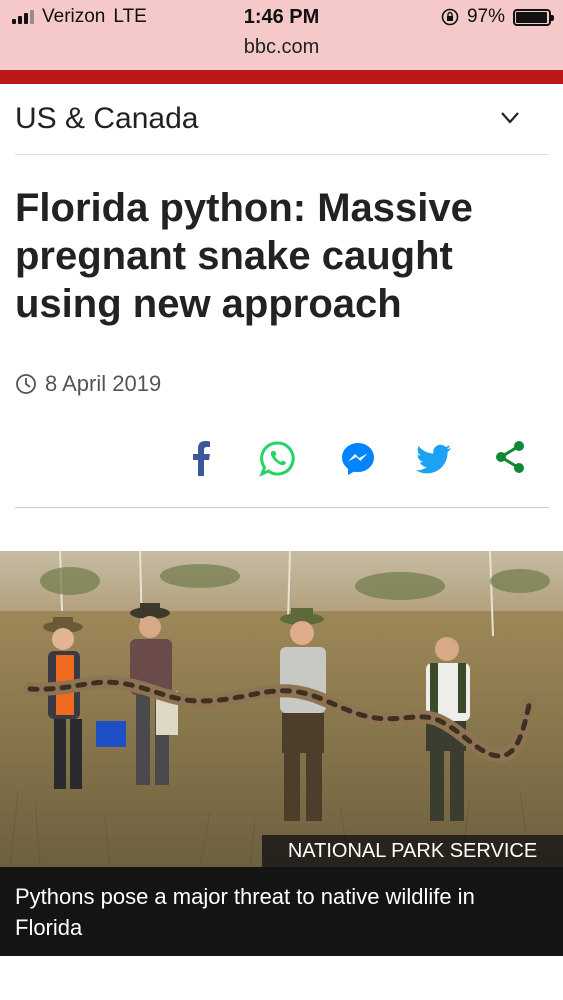 This screenshot has height=1000, width=563. What do you see at coordinates (26, 384) in the screenshot?
I see `clock-icon` at bounding box center [26, 384].